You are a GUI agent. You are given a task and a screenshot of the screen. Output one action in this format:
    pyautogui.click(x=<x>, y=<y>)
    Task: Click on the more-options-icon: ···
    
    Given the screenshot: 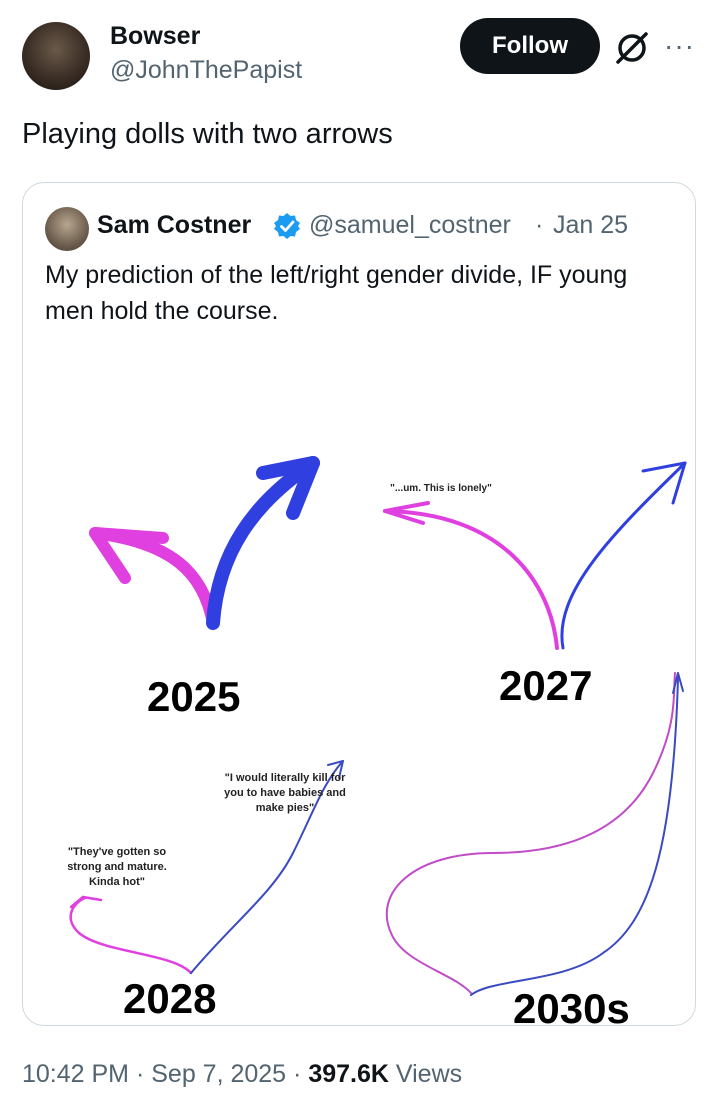 What is the action you would take?
    pyautogui.click(x=679, y=46)
    